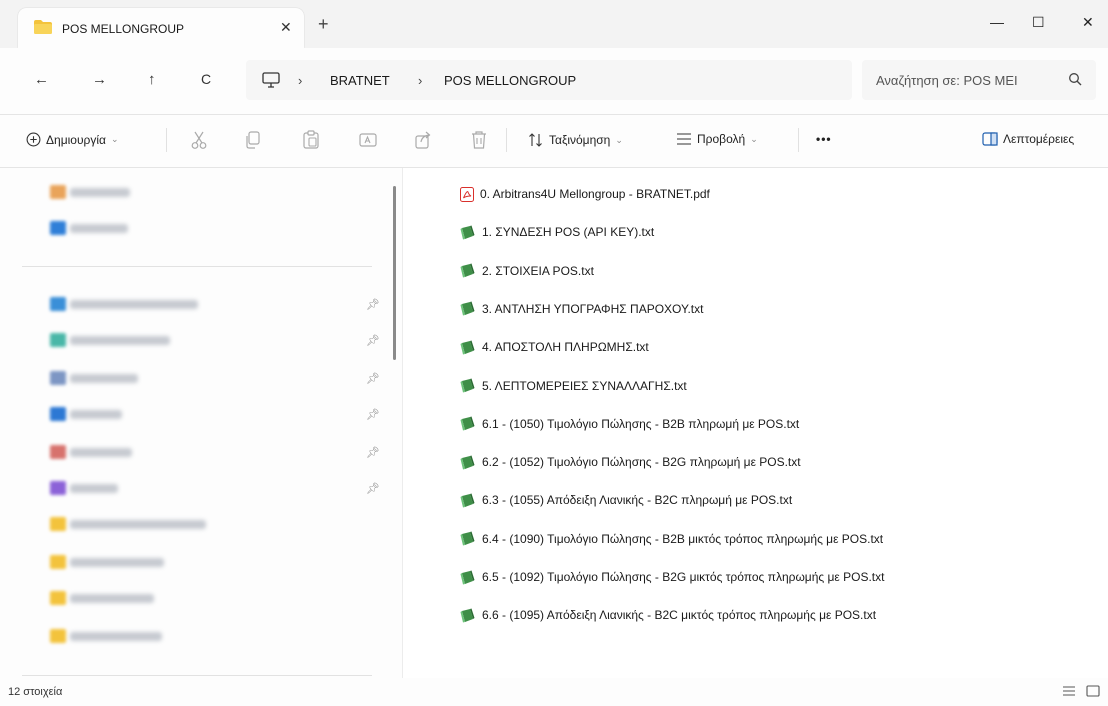  I want to click on file-name: 1. ΣΥΝΔΕΣΗ POS (API KEY).txt, so click(568, 232).